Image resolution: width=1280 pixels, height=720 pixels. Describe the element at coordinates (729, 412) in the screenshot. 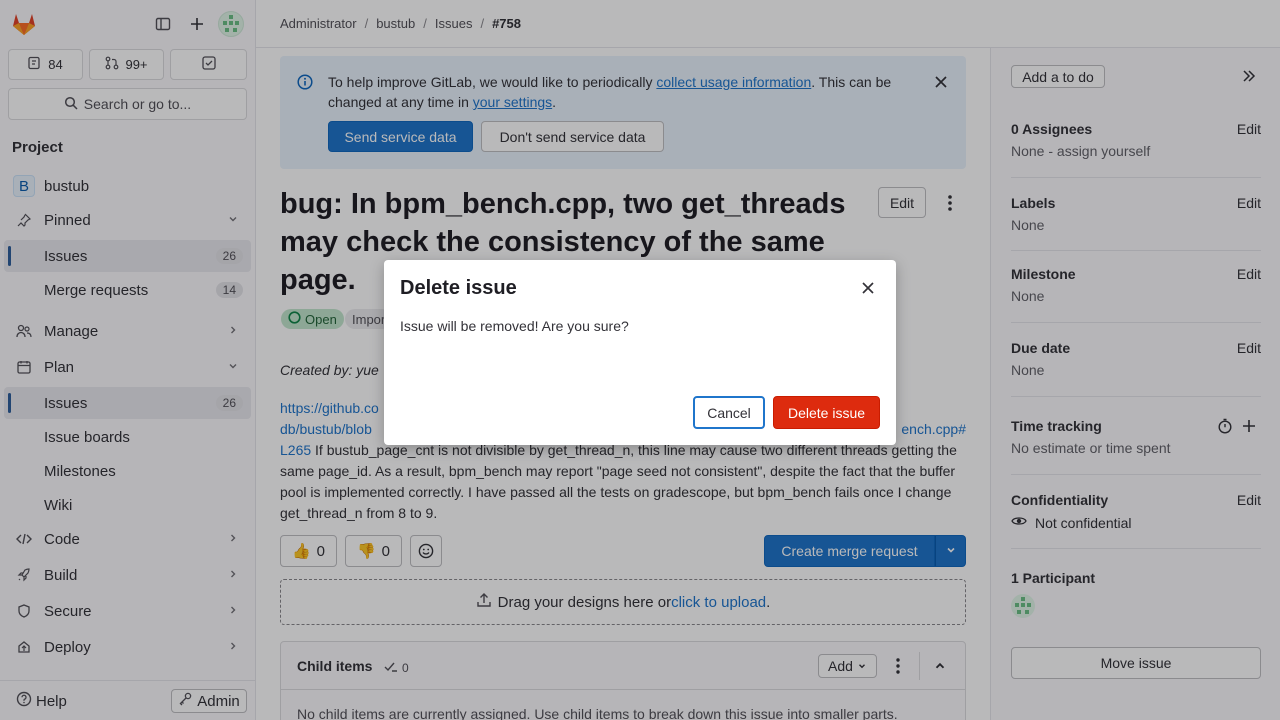

I see `cancel-button: Cancel` at that location.